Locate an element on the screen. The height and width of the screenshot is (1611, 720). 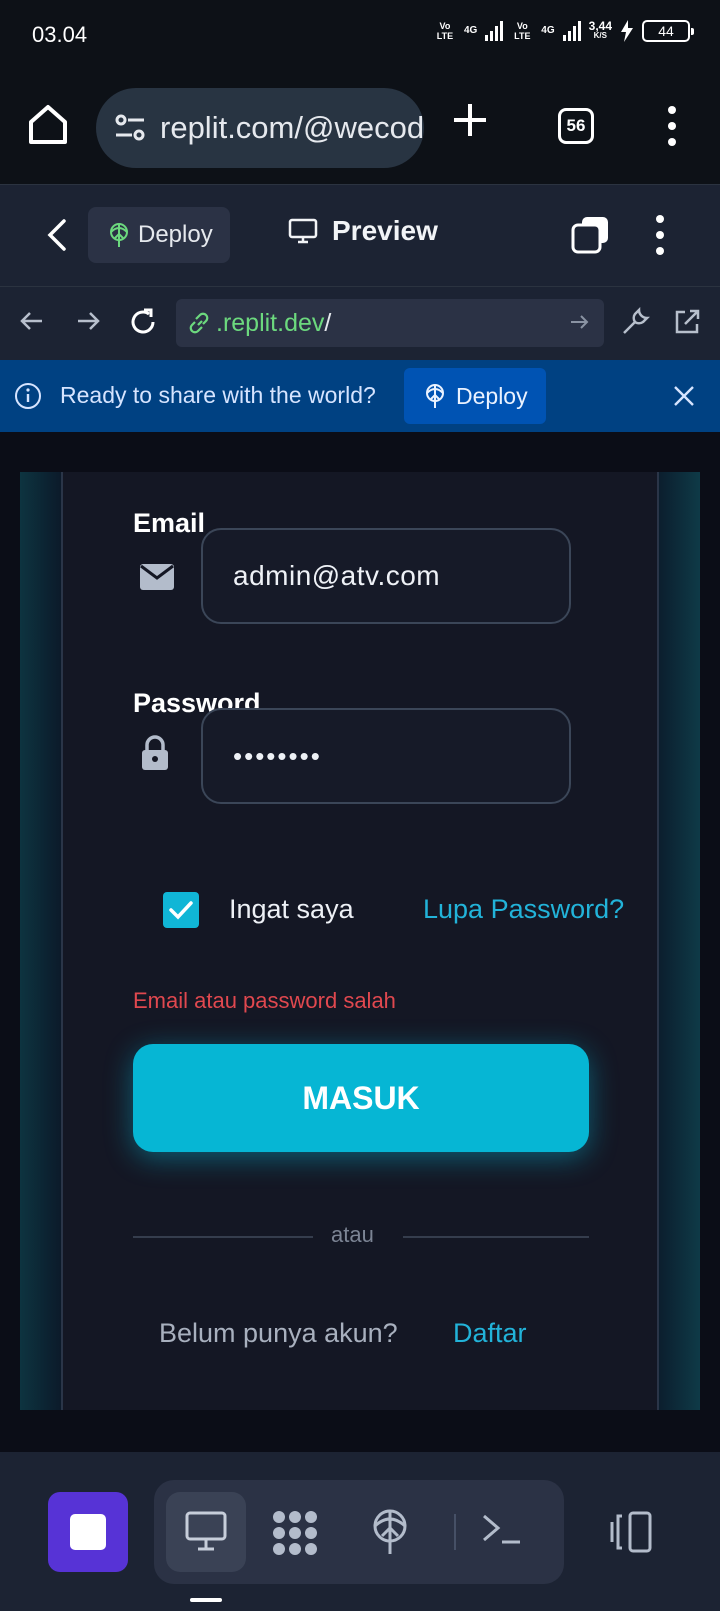
webview-nav: .replit.dev / is located at coordinates (360, 323).